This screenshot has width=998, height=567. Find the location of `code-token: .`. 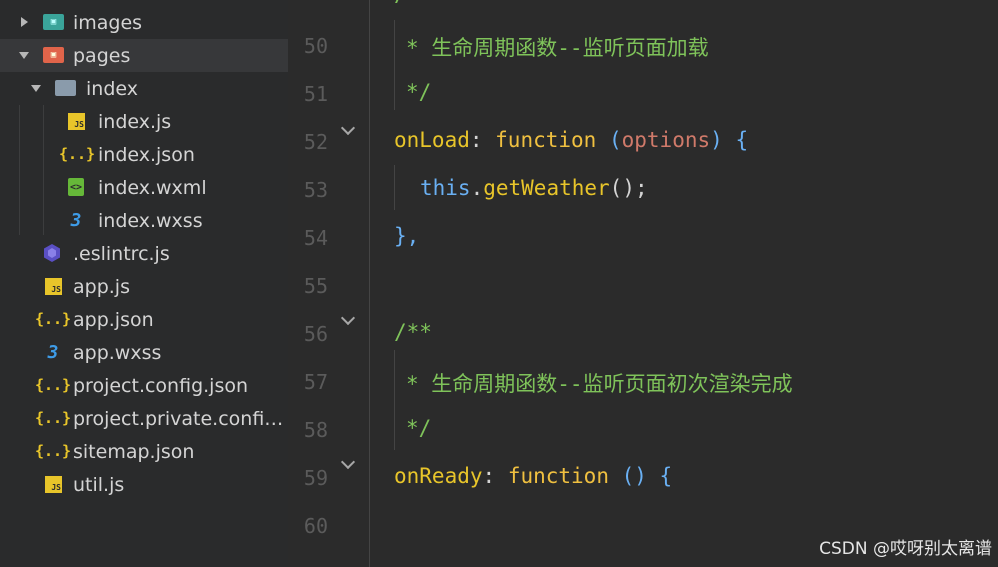

code-token: . is located at coordinates (477, 188).